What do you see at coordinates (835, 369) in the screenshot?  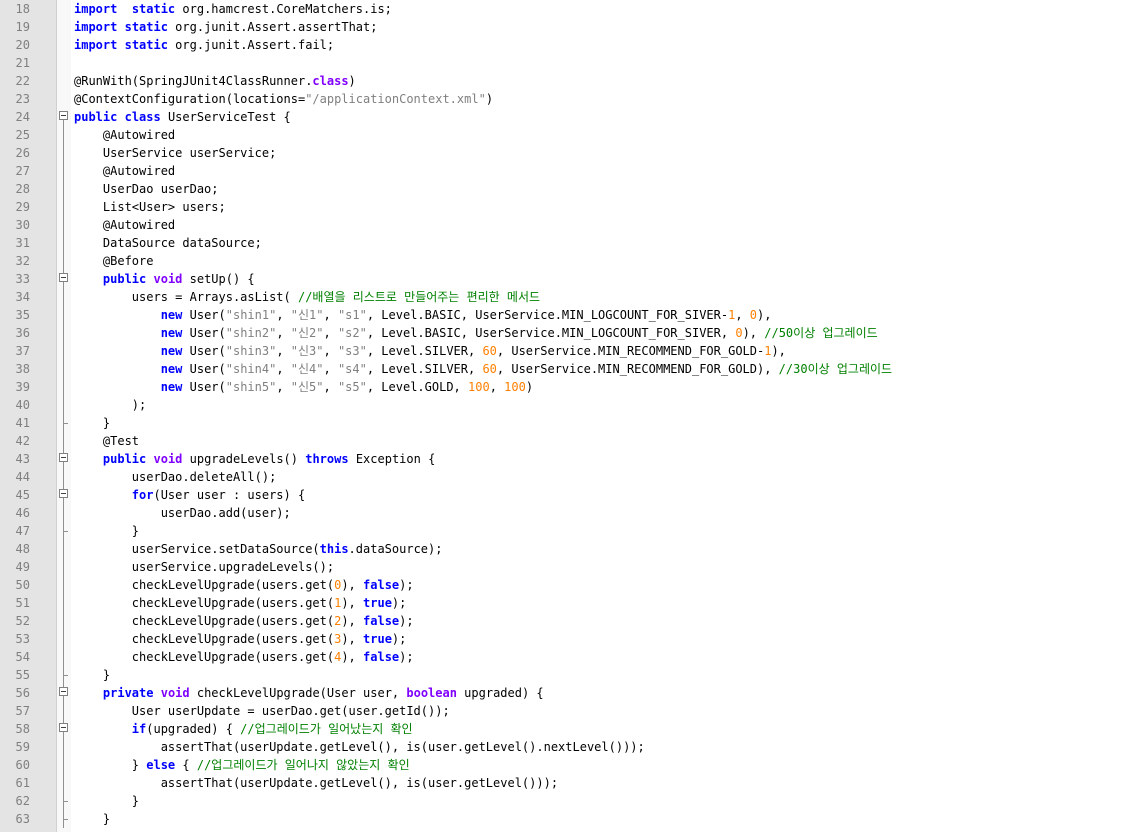 I see `code-comment: //30이상 업그레이드` at bounding box center [835, 369].